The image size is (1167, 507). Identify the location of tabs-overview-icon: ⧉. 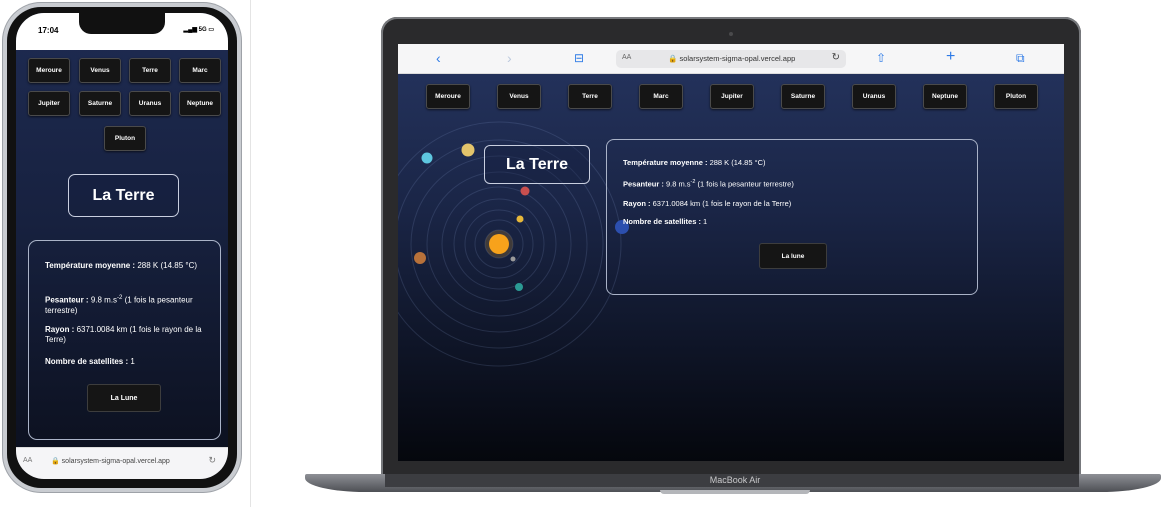
(1020, 58).